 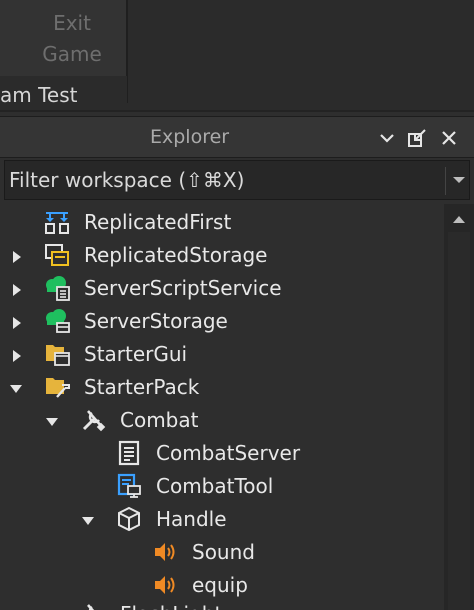 What do you see at coordinates (237, 137) in the screenshot?
I see `explorer-header: Explorer` at bounding box center [237, 137].